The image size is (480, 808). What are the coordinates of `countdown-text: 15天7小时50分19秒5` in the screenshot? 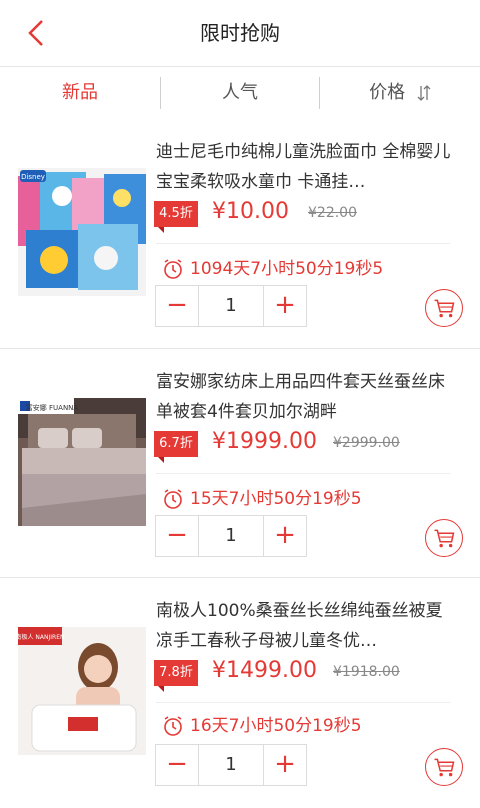 It's located at (276, 499).